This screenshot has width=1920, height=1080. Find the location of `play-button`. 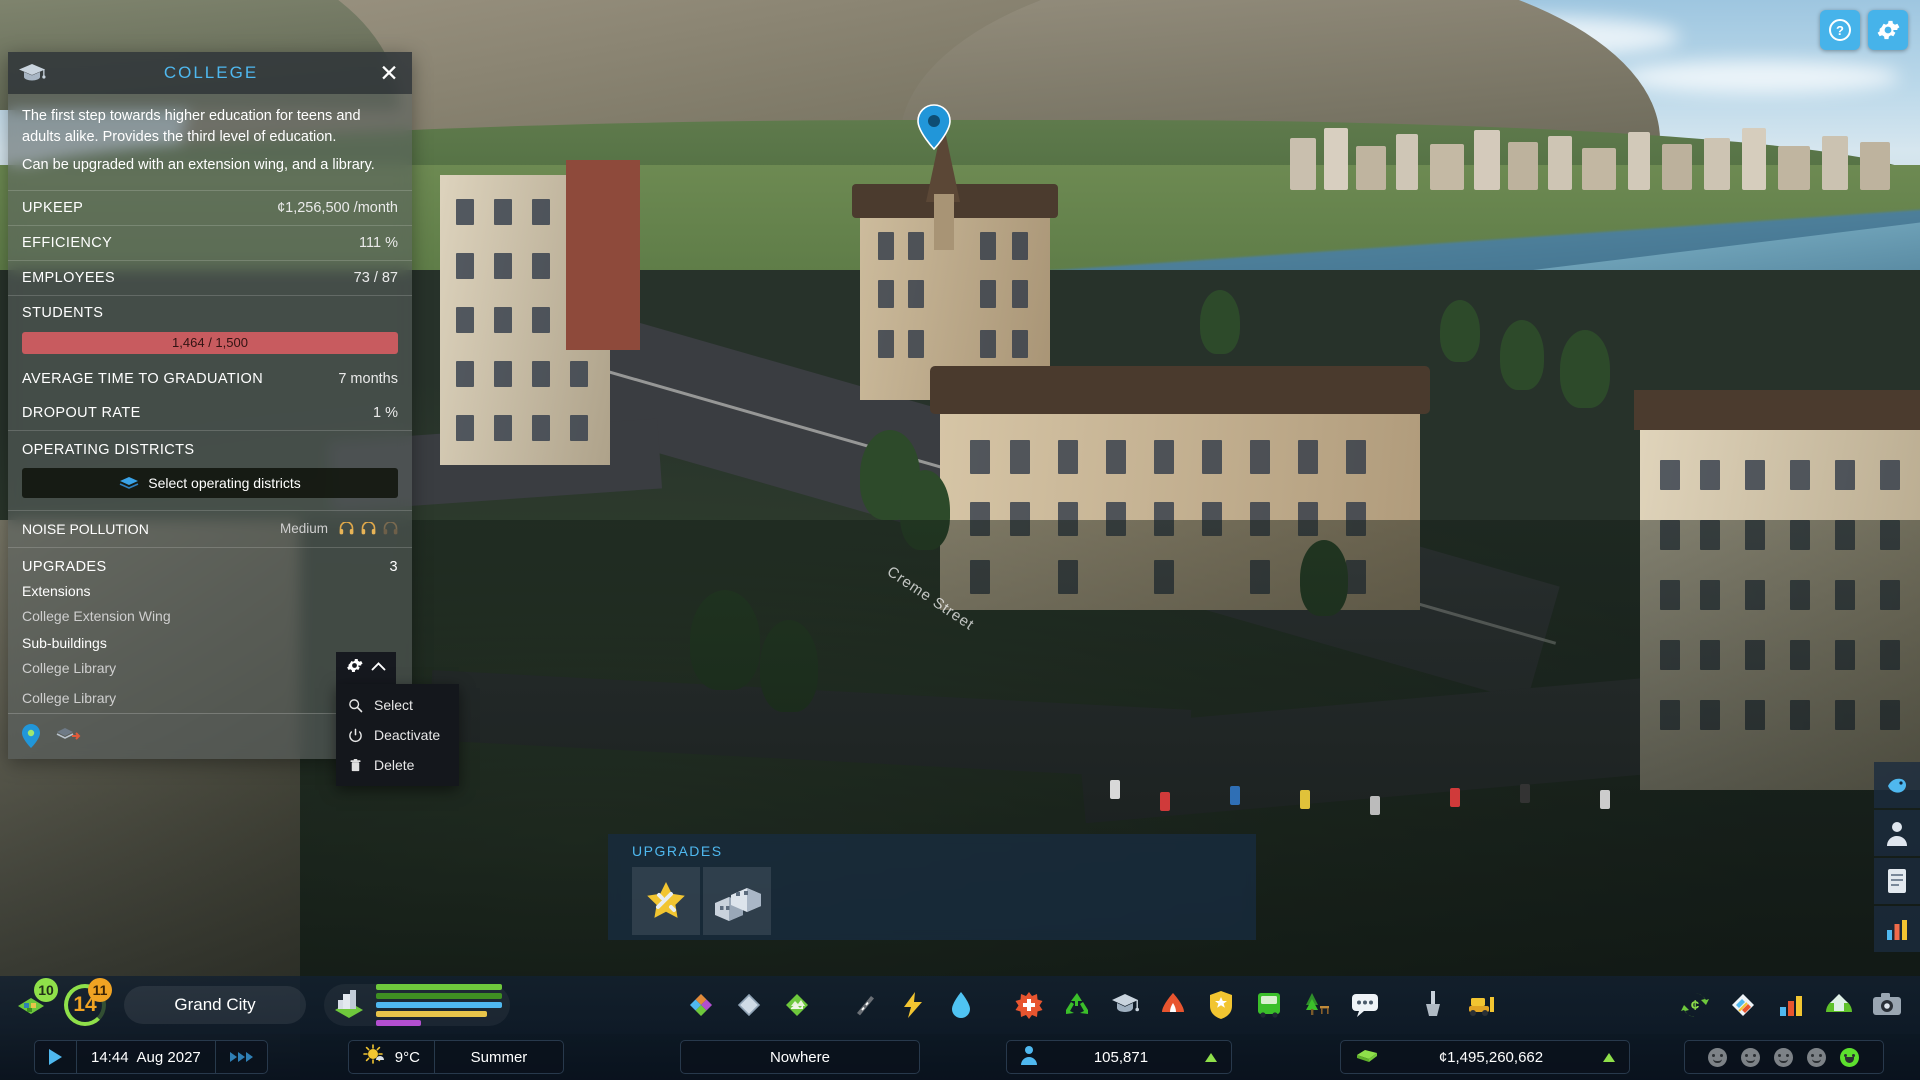

play-button is located at coordinates (55, 1057).